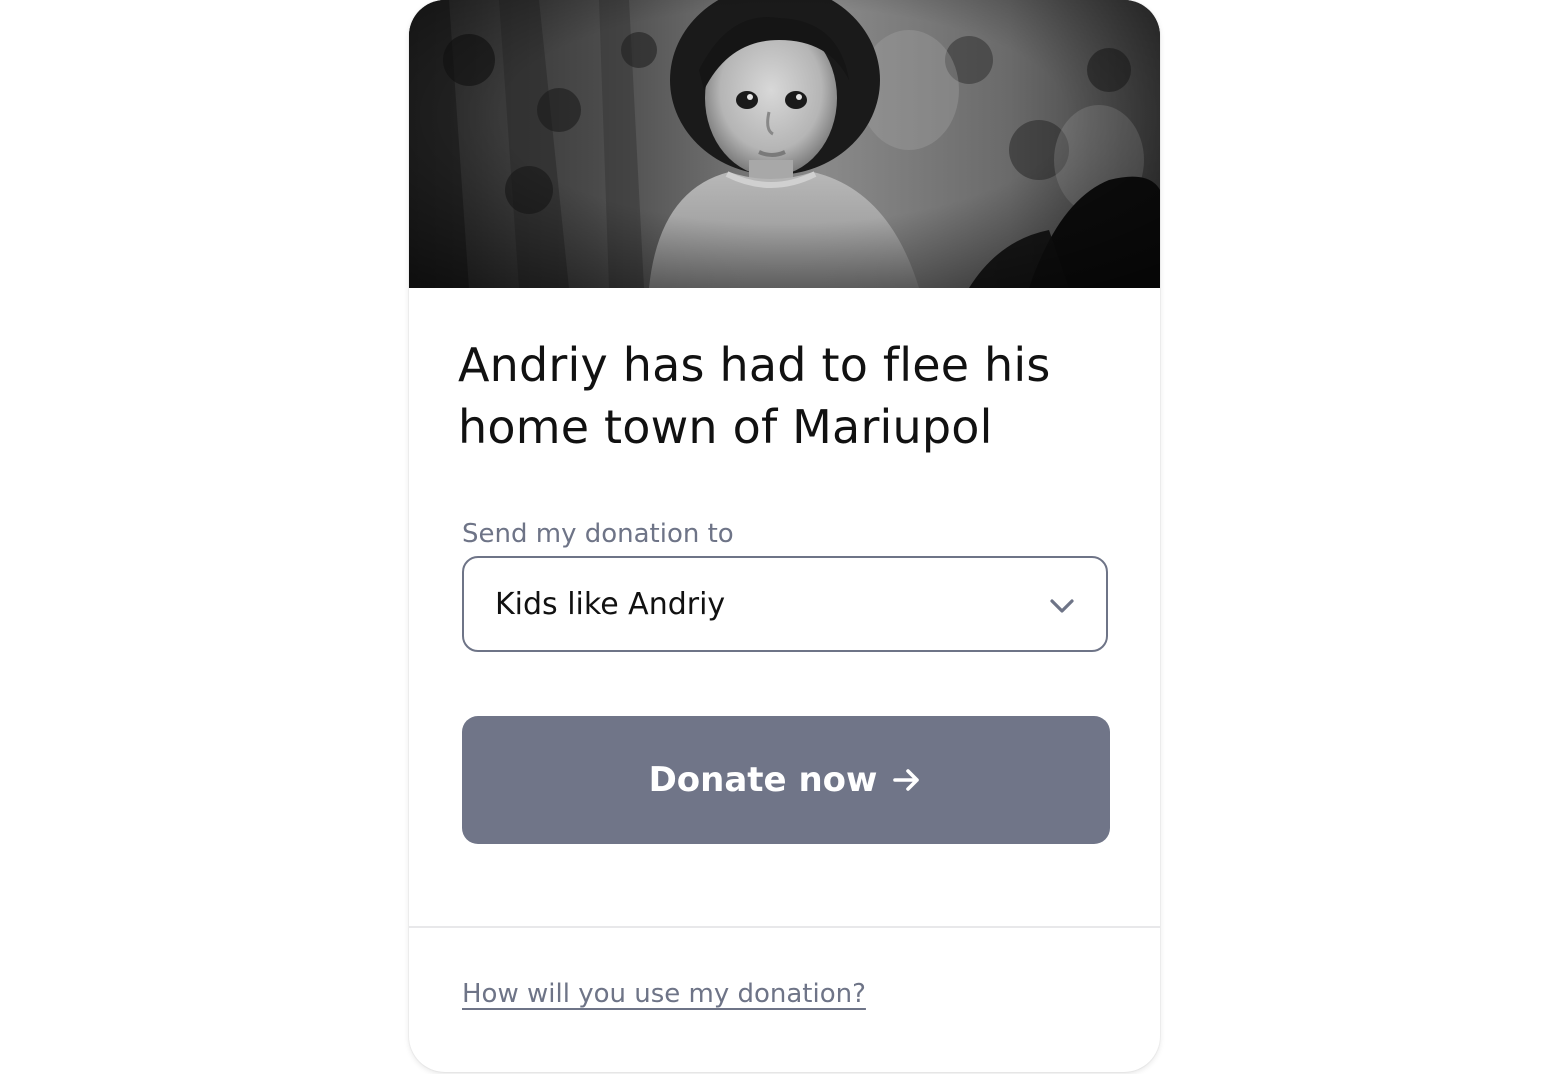  I want to click on donation-select-label: Send my donation to, so click(598, 534).